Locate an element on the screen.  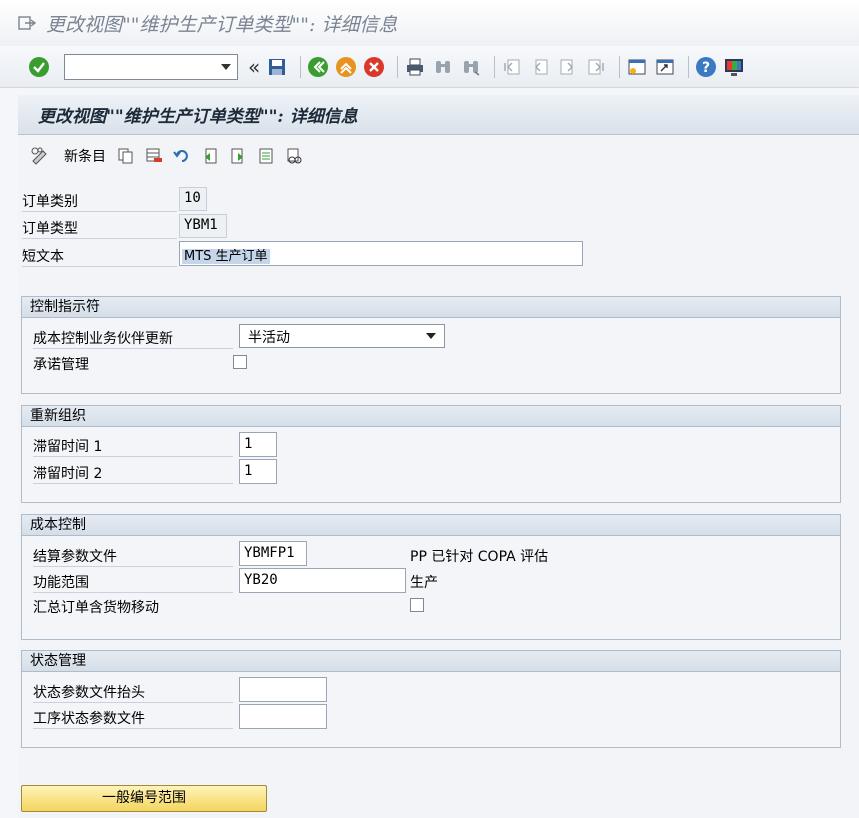
operation-status-profile-input is located at coordinates (283, 716).